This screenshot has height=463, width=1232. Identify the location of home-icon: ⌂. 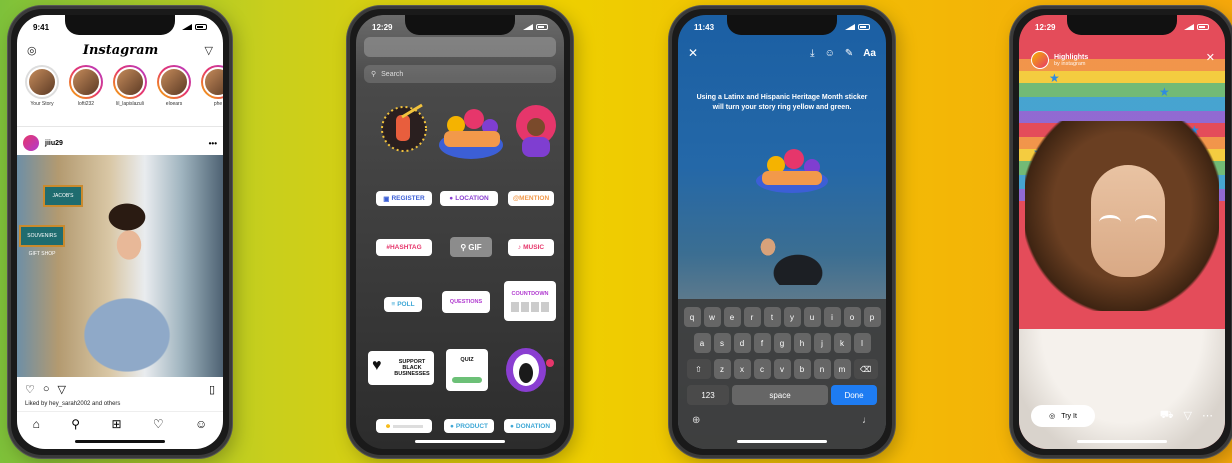
(36, 424).